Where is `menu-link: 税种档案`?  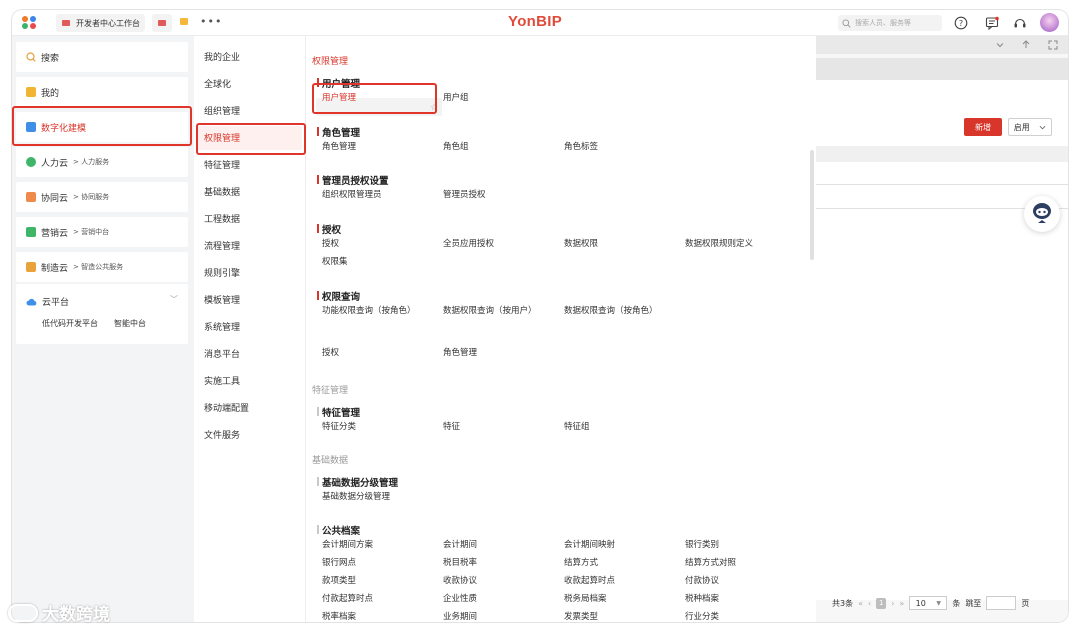 menu-link: 税种档案 is located at coordinates (730, 599).